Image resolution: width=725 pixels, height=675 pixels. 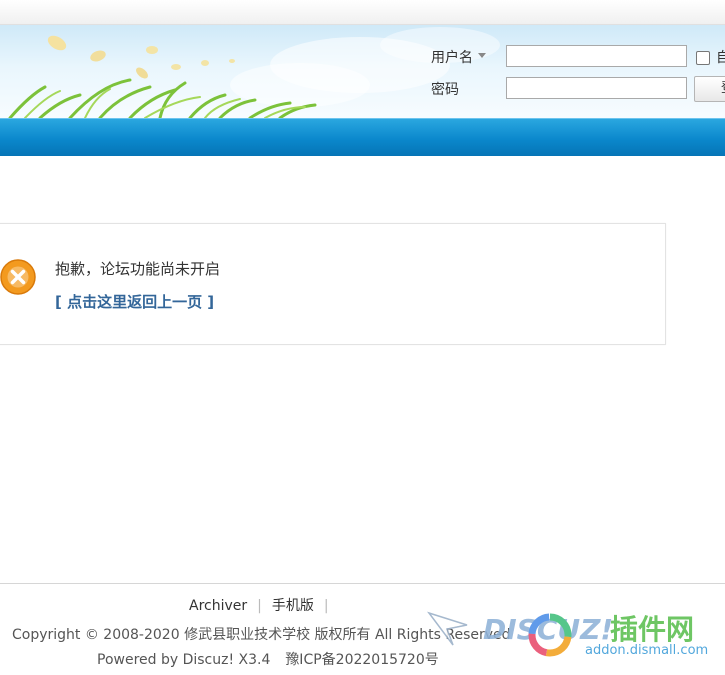 I want to click on auto-login-label: 自, so click(x=720, y=58).